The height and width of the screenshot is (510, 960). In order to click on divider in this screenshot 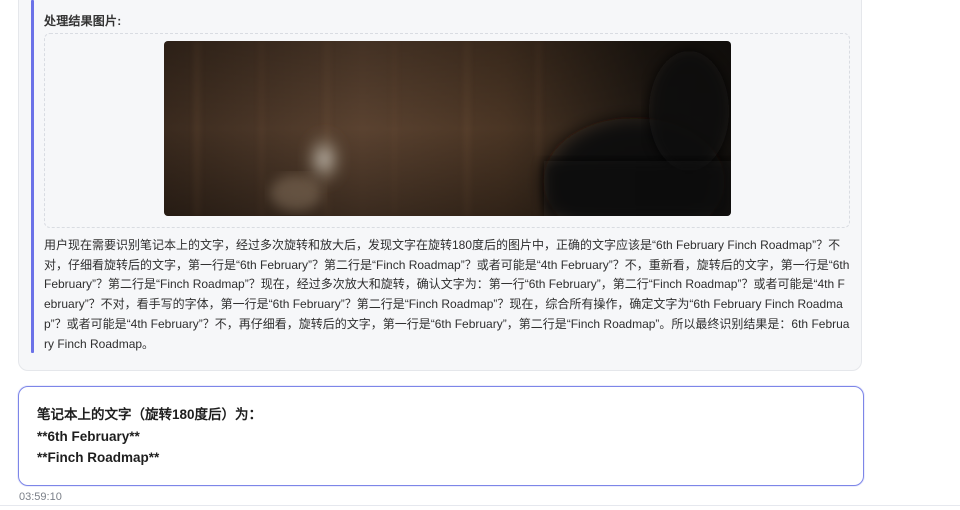, I will do `click(480, 505)`.